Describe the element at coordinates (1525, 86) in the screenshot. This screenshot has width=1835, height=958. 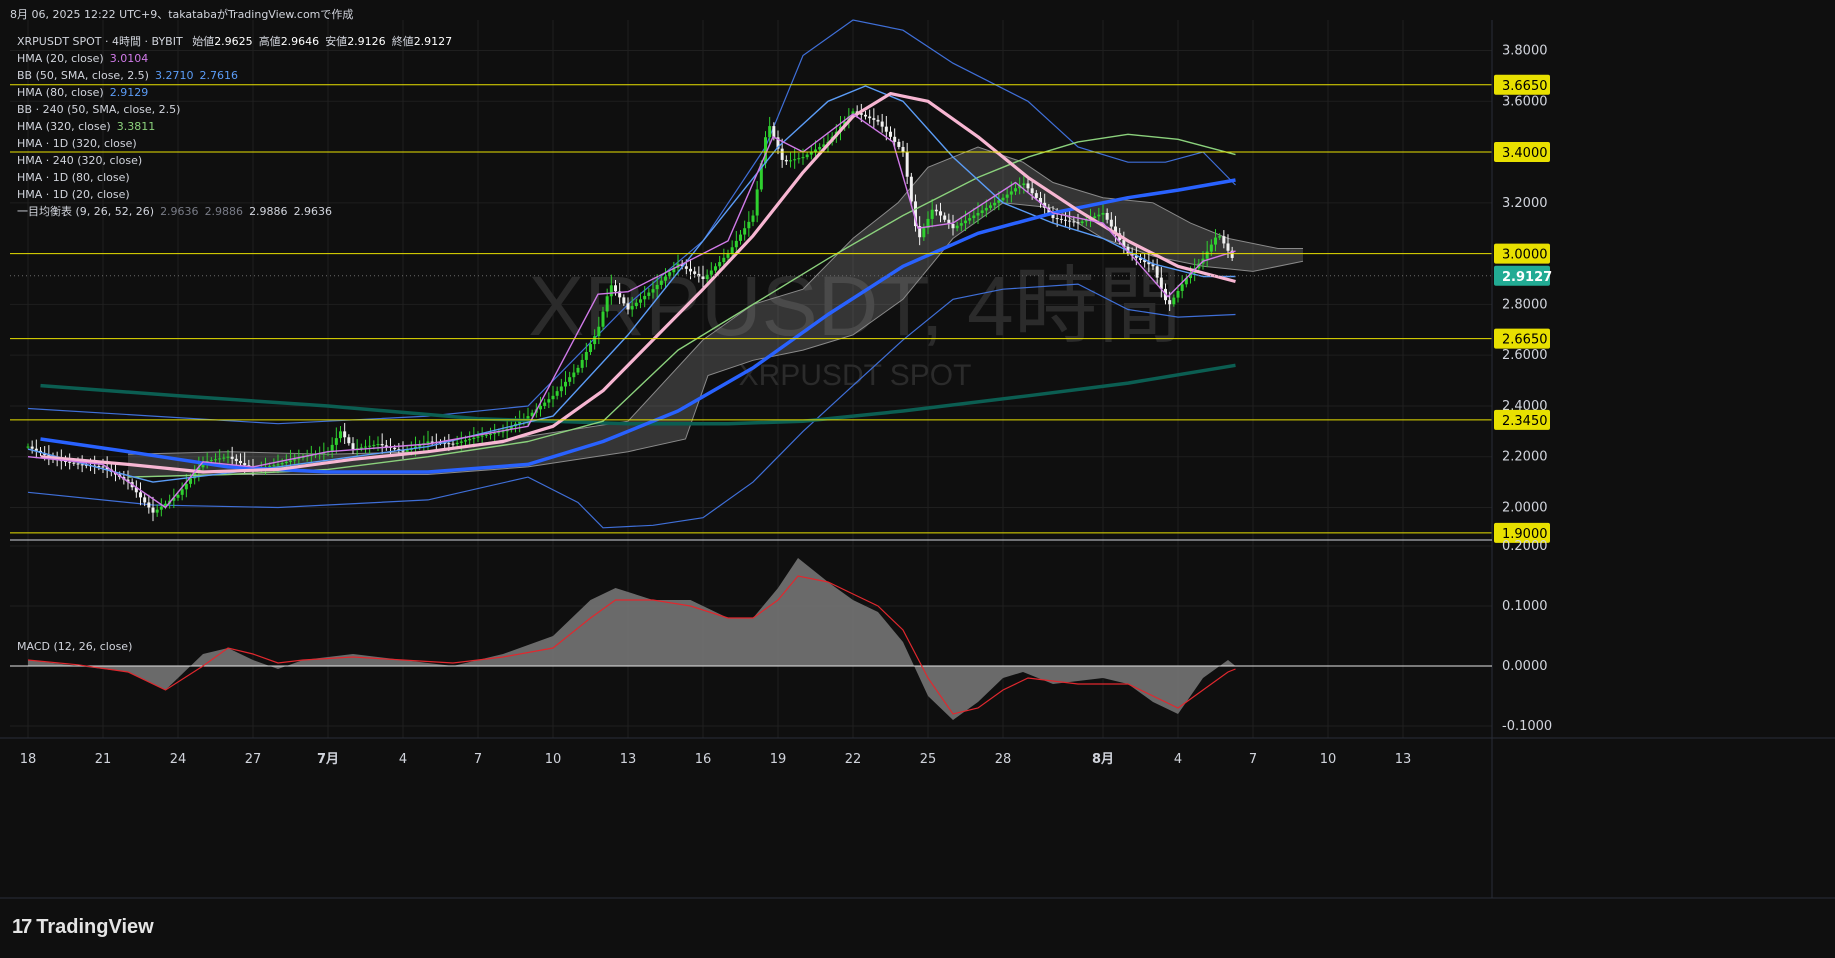
I see `level-price-label: 3.6650` at that location.